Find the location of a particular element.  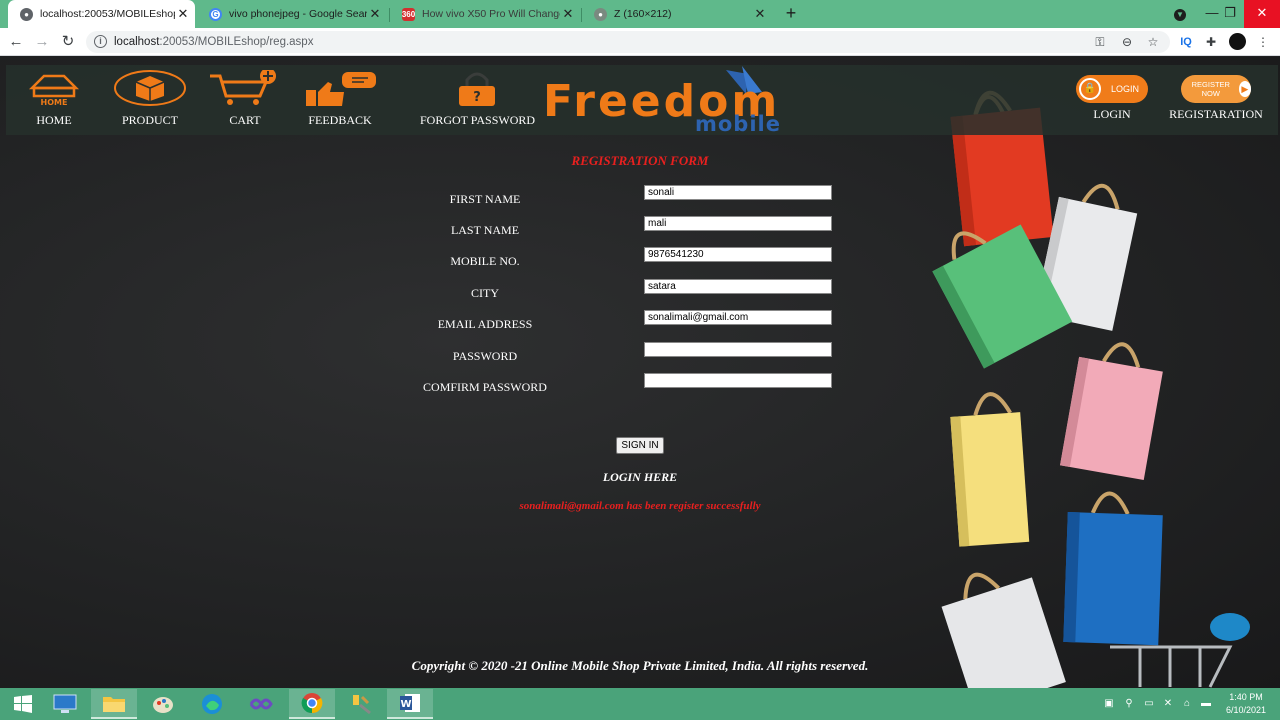

nav-forgot-password: ? FORGOT PASSWORD is located at coordinates (478, 99).